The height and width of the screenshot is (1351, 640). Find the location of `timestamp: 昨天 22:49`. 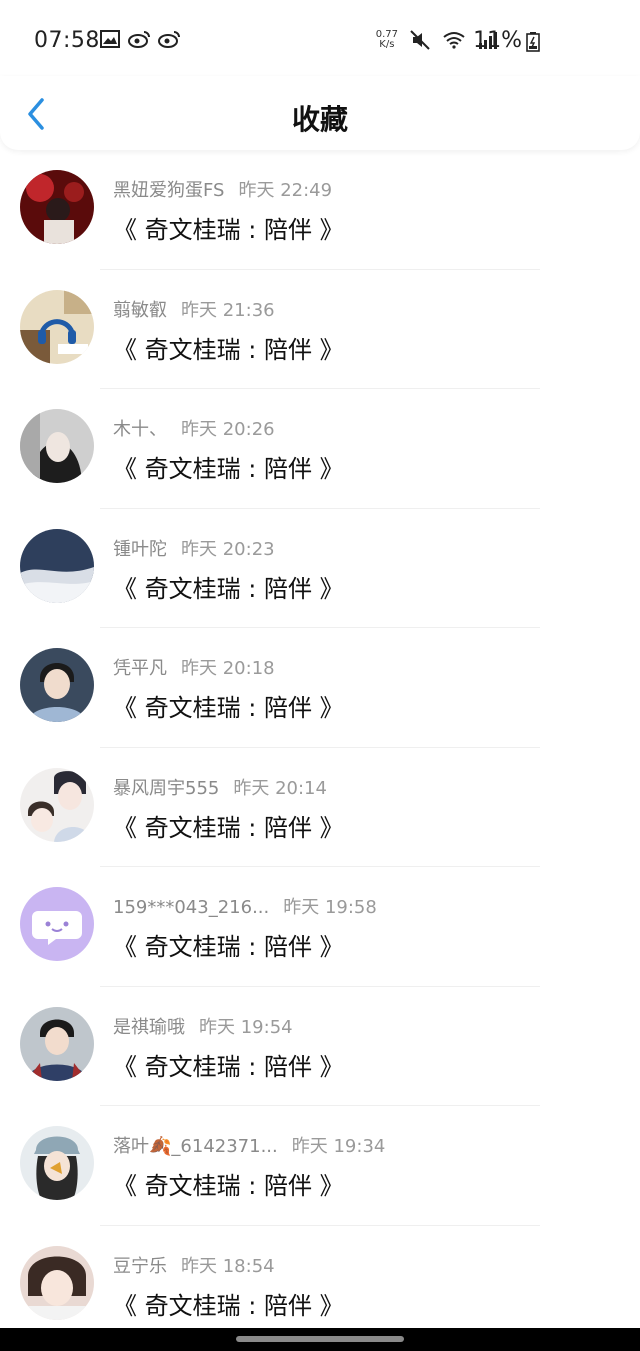

timestamp: 昨天 22:49 is located at coordinates (285, 190).